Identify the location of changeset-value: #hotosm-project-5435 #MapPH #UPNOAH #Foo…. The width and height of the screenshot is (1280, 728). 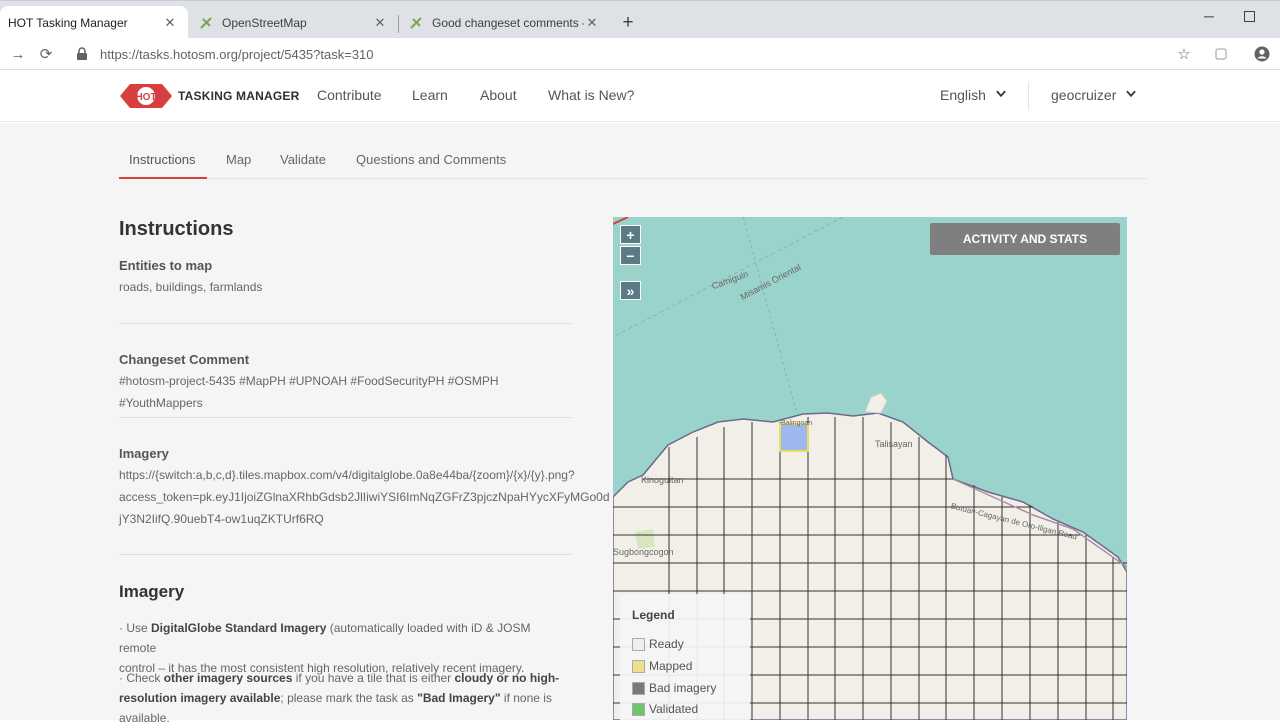
(309, 392).